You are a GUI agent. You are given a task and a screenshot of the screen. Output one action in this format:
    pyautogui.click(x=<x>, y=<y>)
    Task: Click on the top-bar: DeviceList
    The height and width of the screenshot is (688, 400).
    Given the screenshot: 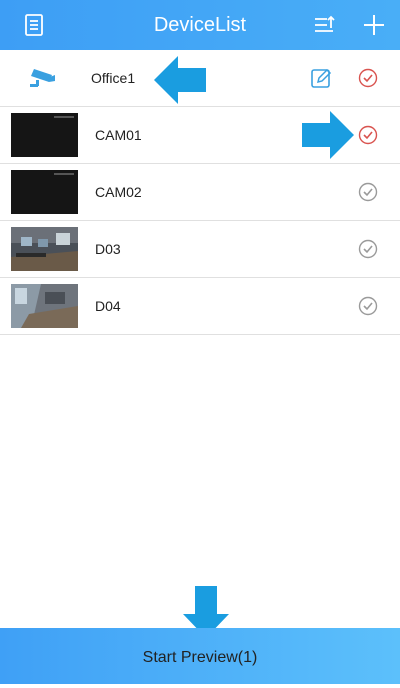 What is the action you would take?
    pyautogui.click(x=200, y=25)
    